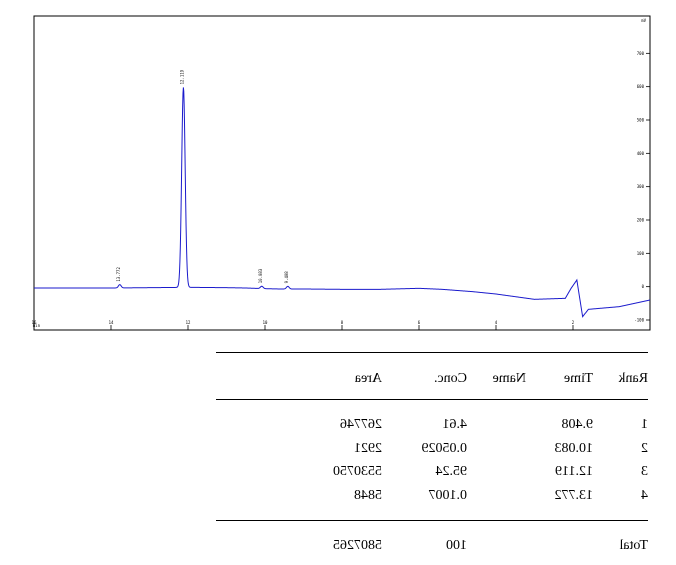  Describe the element at coordinates (641, 120) in the screenshot. I see `y-tick-label: 500` at that location.